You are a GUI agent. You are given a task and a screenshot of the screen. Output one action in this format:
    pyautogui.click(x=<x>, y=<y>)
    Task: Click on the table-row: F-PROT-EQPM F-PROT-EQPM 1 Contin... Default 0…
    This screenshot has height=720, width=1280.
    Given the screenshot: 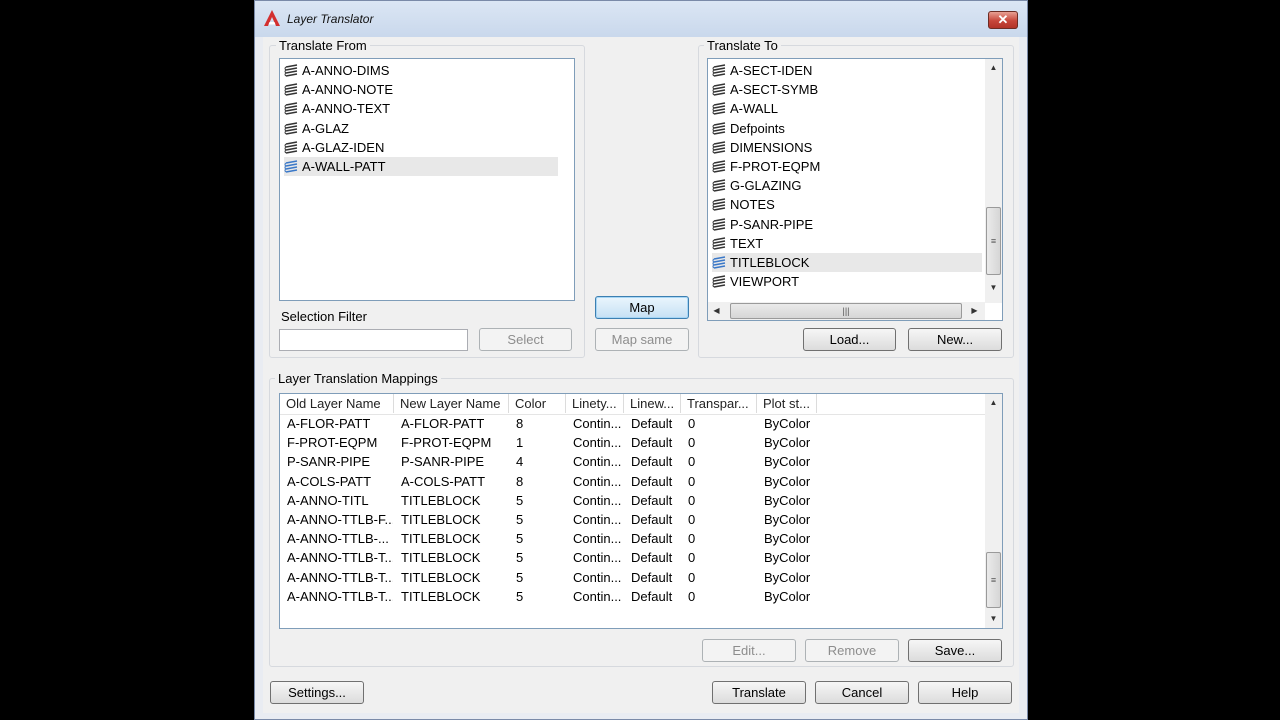 What is the action you would take?
    pyautogui.click(x=632, y=442)
    